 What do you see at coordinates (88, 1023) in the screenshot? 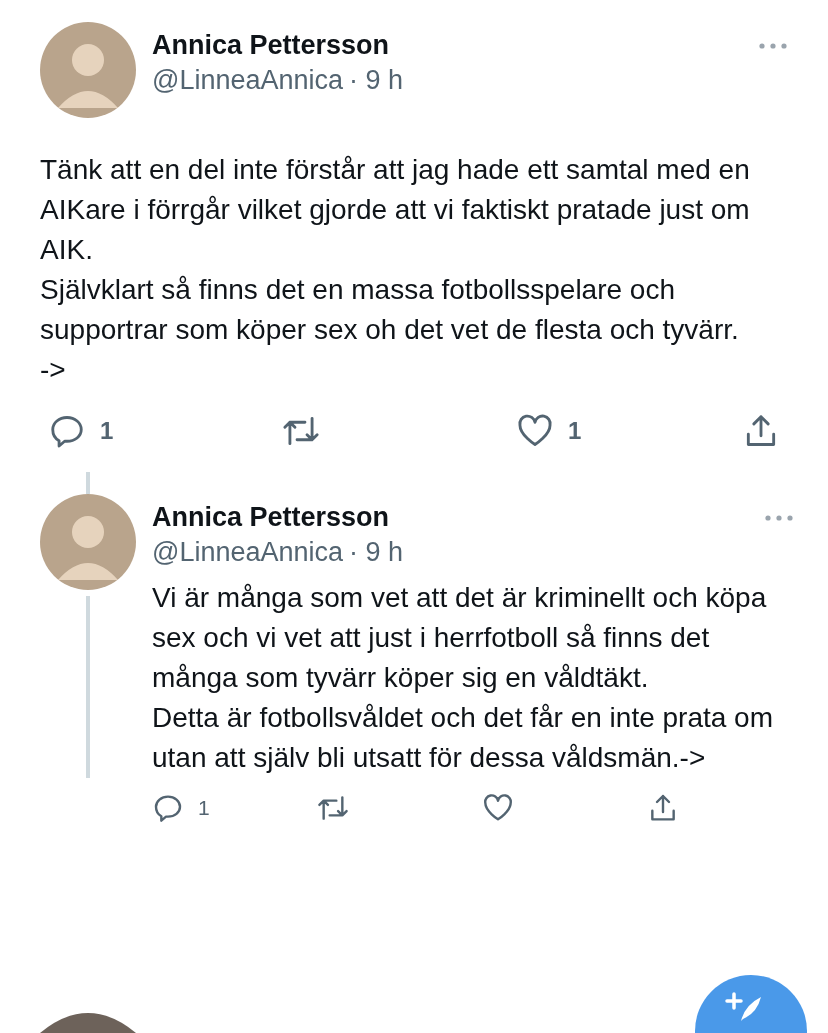
I see `avatar` at bounding box center [88, 1023].